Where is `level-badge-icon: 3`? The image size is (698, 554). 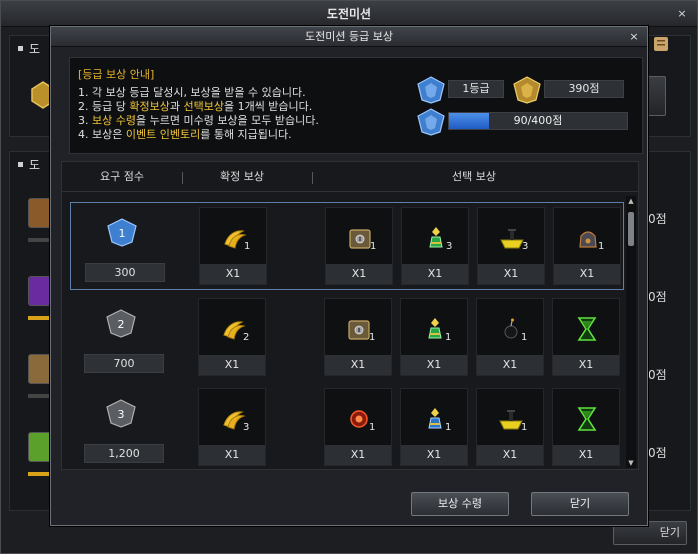
level-badge-icon: 3 is located at coordinates (121, 413).